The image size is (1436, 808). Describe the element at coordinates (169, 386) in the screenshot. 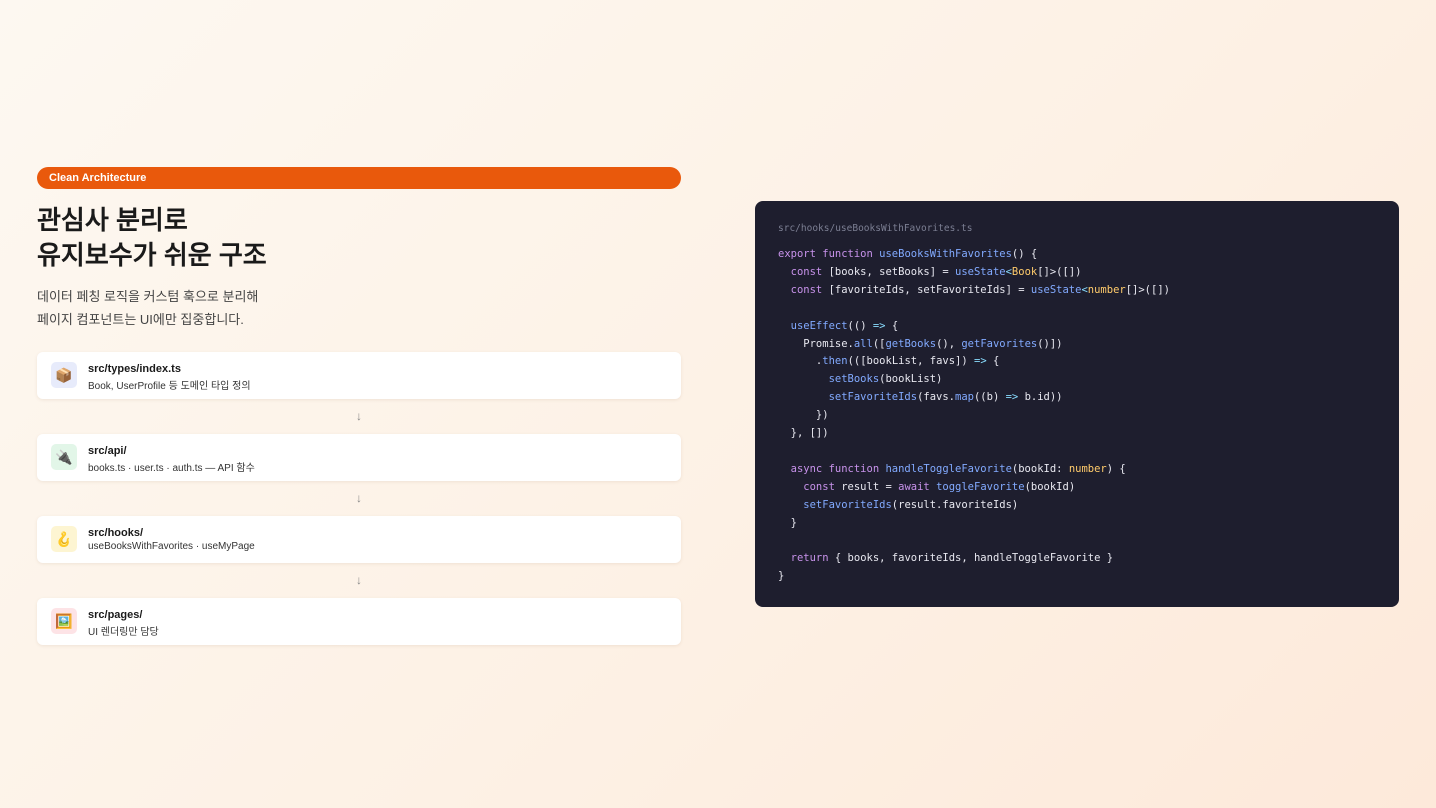

I see `layer-description: Book, UserProfile 등 도메인 타입 정의` at that location.